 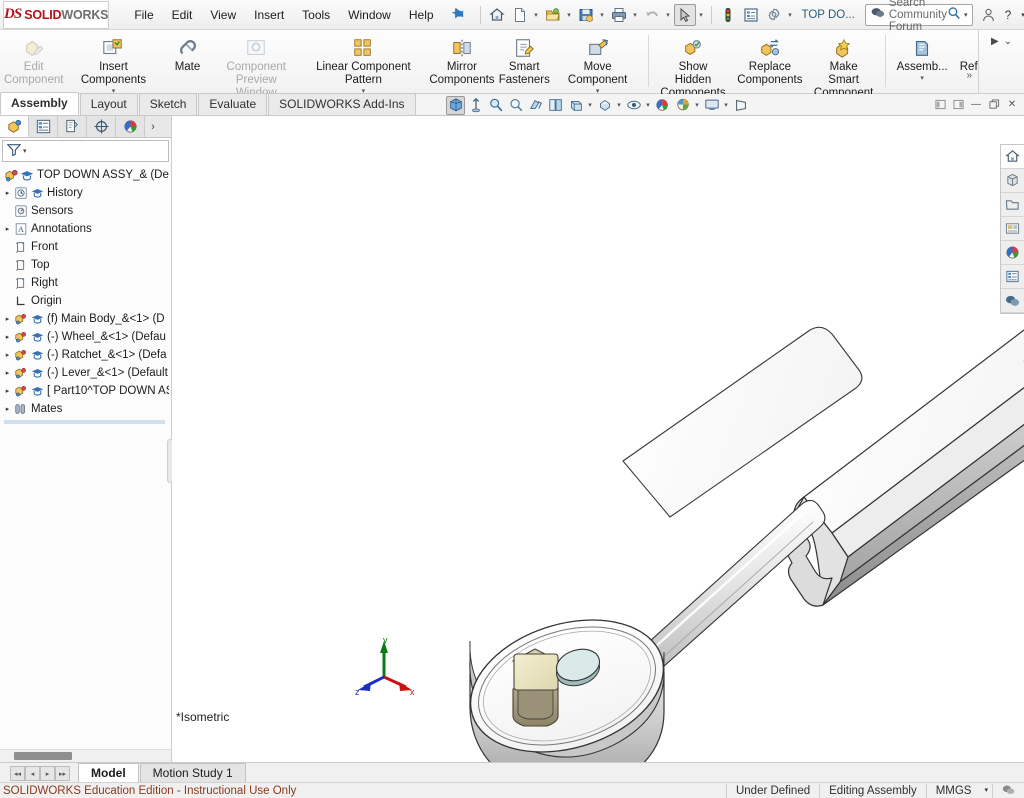 What do you see at coordinates (233, 104) in the screenshot?
I see `tab-evaluate: Evaluate` at bounding box center [233, 104].